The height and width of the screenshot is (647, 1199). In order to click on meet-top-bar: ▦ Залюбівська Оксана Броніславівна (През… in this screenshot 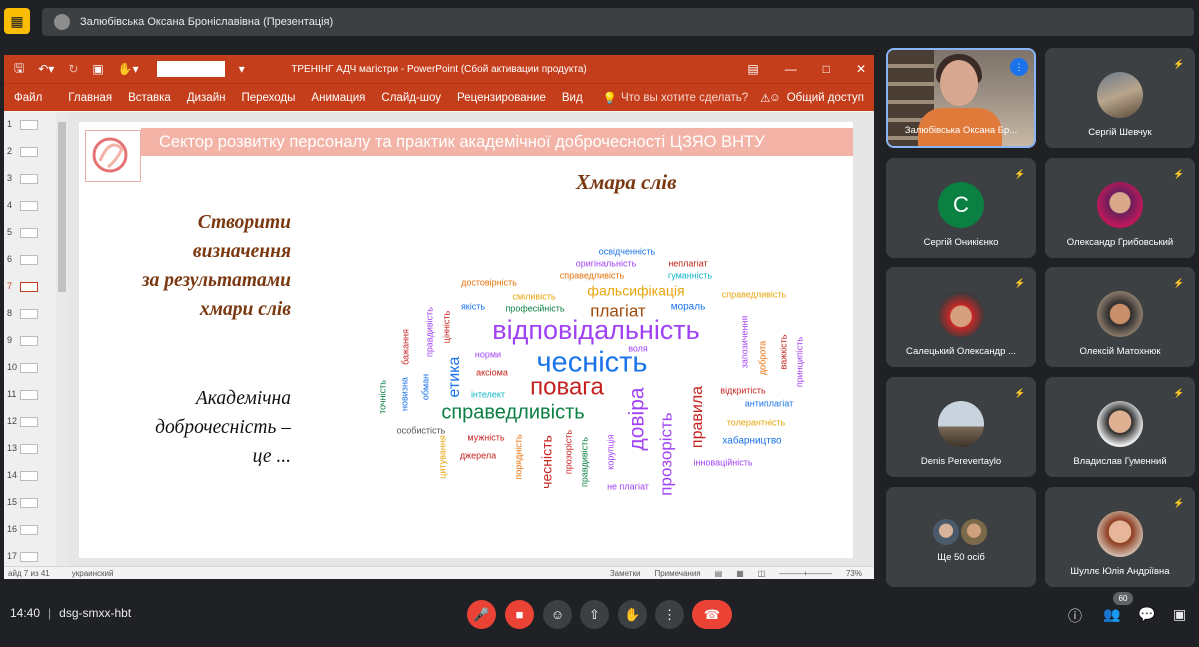, I will do `click(599, 22)`.